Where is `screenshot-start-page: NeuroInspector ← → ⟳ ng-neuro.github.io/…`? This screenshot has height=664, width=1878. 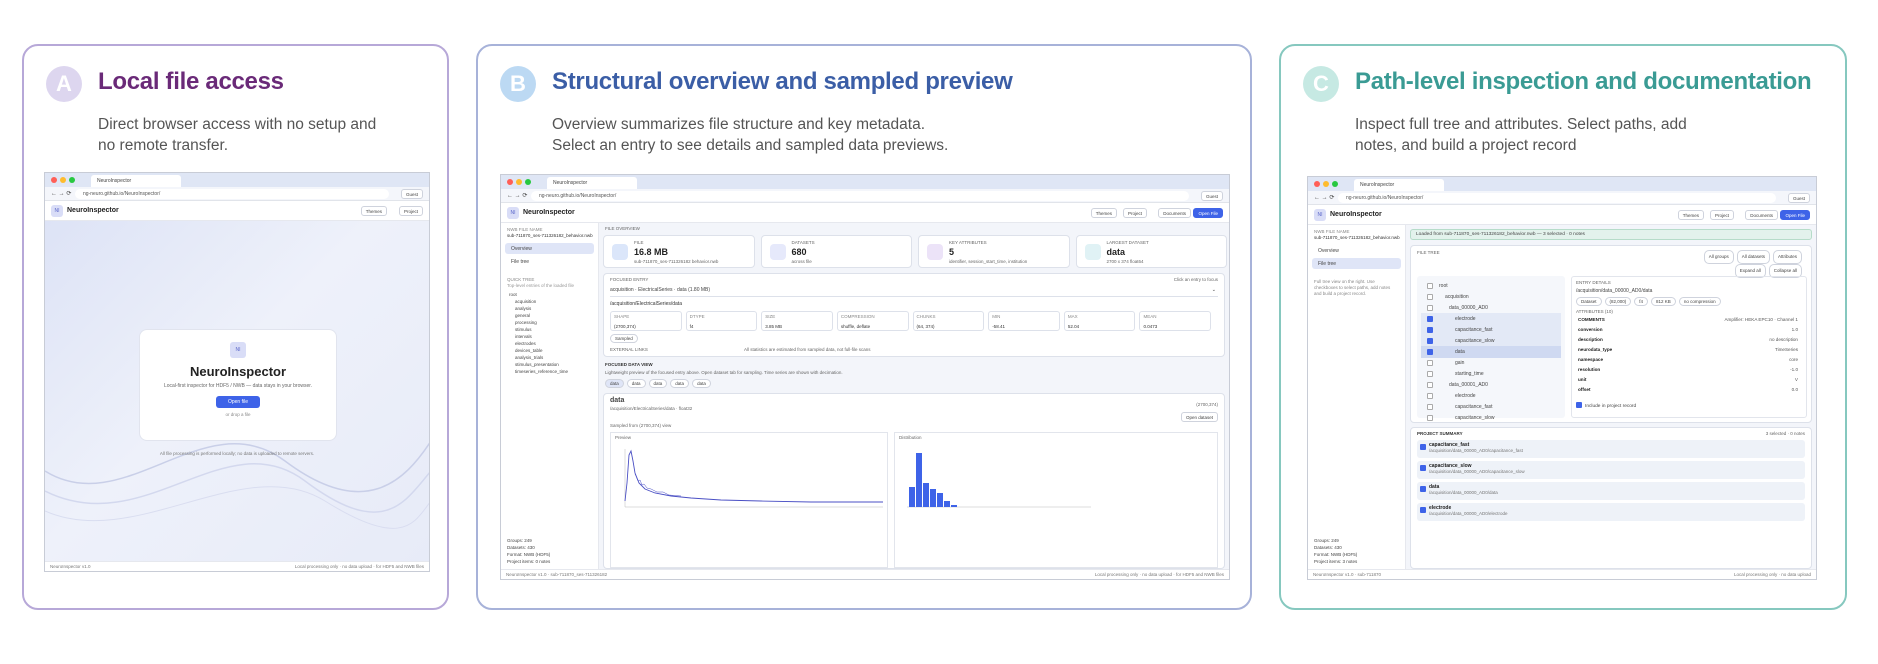 screenshot-start-page: NeuroInspector ← → ⟳ ng-neuro.github.io/… is located at coordinates (237, 372).